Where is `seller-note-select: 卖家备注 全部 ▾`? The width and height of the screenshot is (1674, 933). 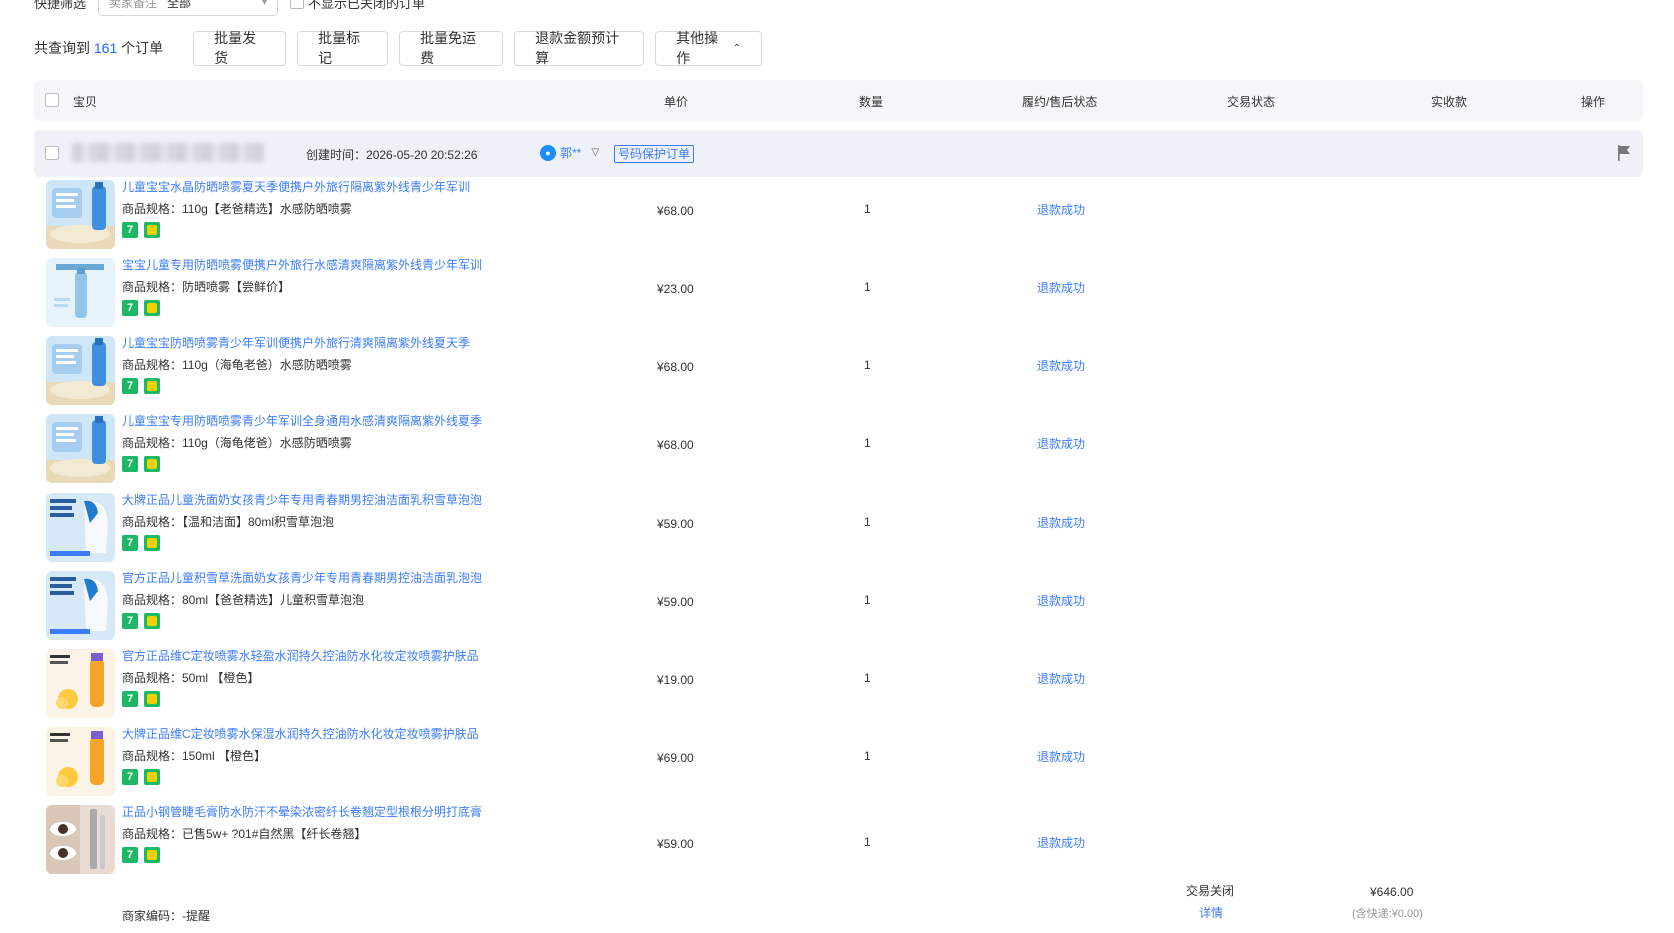
seller-note-select: 卖家备注 全部 ▾ is located at coordinates (188, 8).